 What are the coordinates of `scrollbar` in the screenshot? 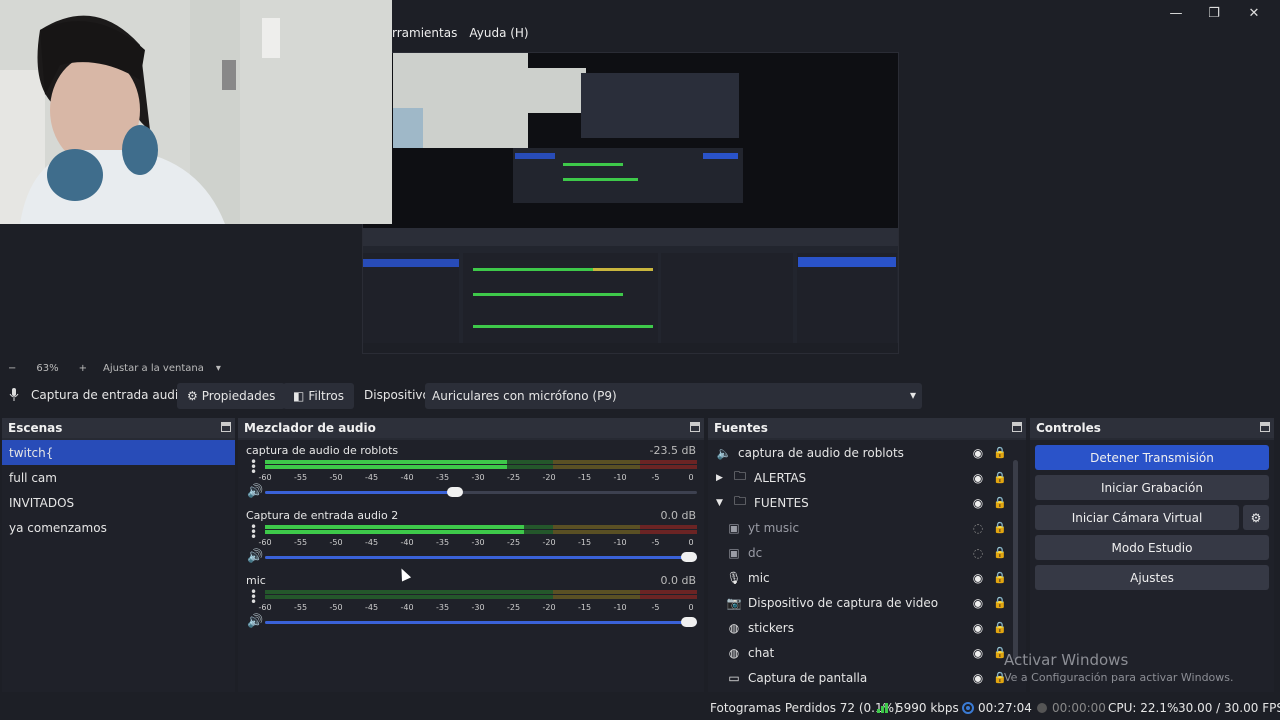 It's located at (1015, 560).